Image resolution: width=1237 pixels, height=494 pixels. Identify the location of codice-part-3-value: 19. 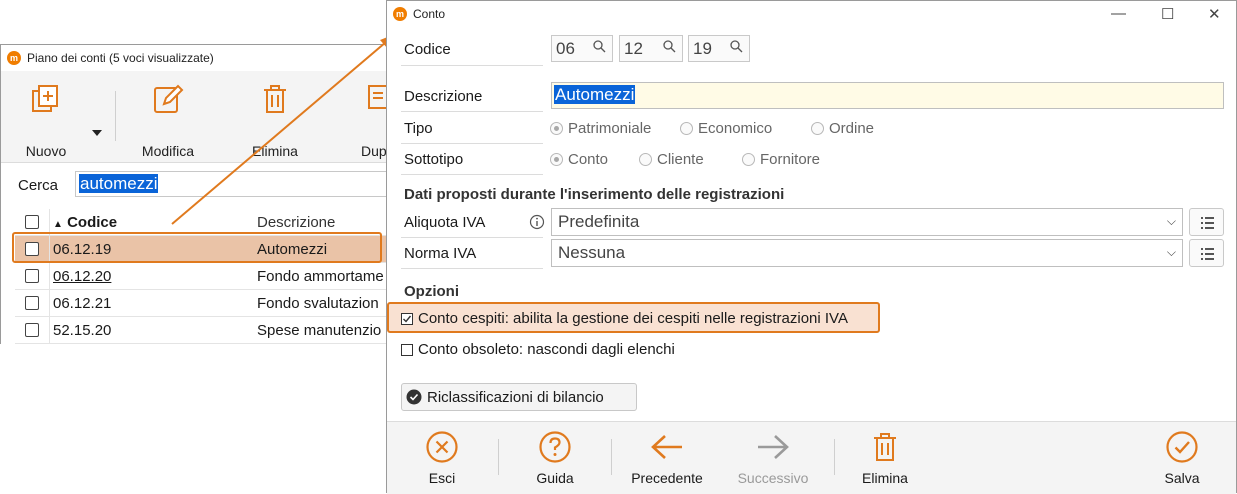
(702, 48).